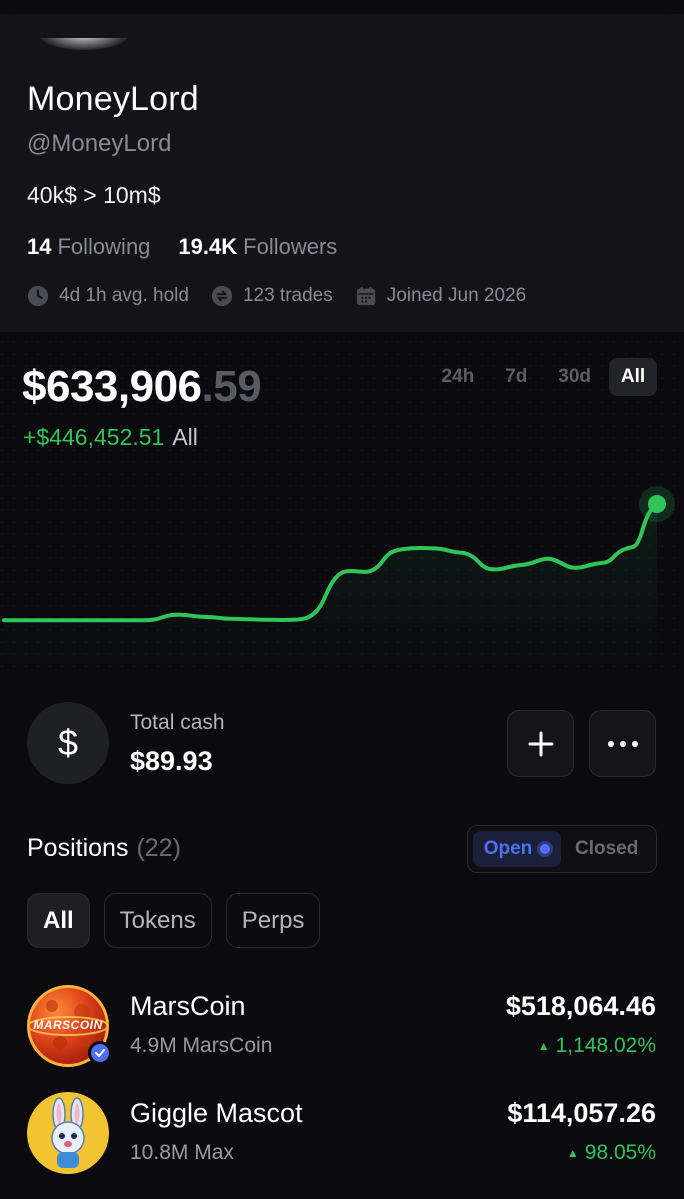 The width and height of the screenshot is (684, 1199). Describe the element at coordinates (78, 848) in the screenshot. I see `positions-title-text: Positions` at that location.